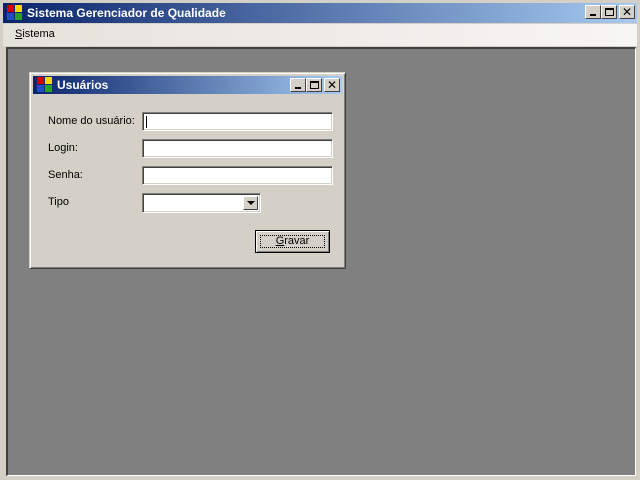  I want to click on menu-sistema: Sistema, so click(35, 34).